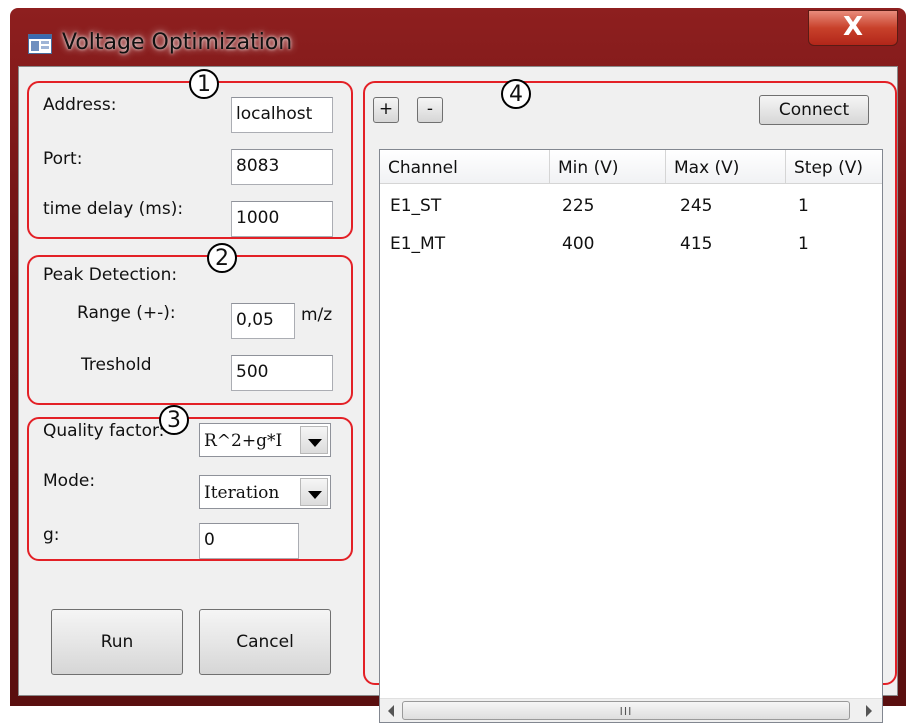  I want to click on cell-min: 225, so click(578, 206).